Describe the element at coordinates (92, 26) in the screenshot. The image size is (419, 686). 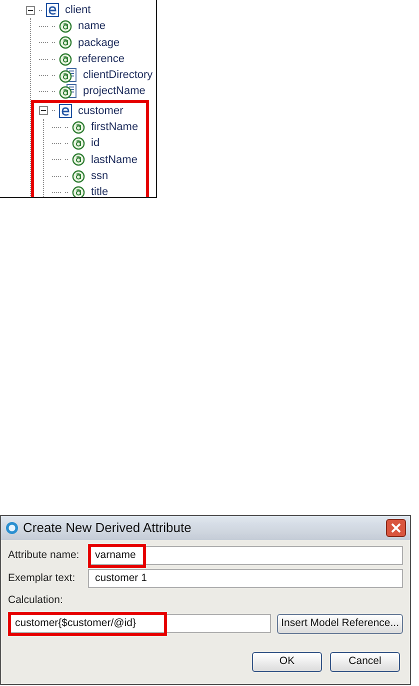
I see `tree-item-label: name` at that location.